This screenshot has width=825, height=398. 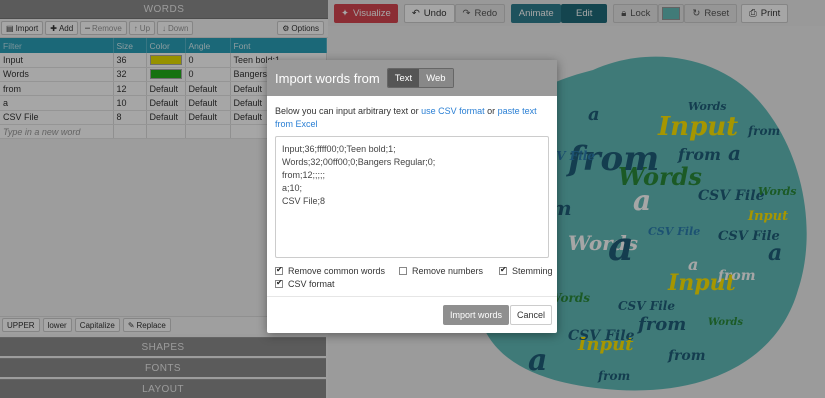 I want to click on description-mid: or, so click(x=491, y=111).